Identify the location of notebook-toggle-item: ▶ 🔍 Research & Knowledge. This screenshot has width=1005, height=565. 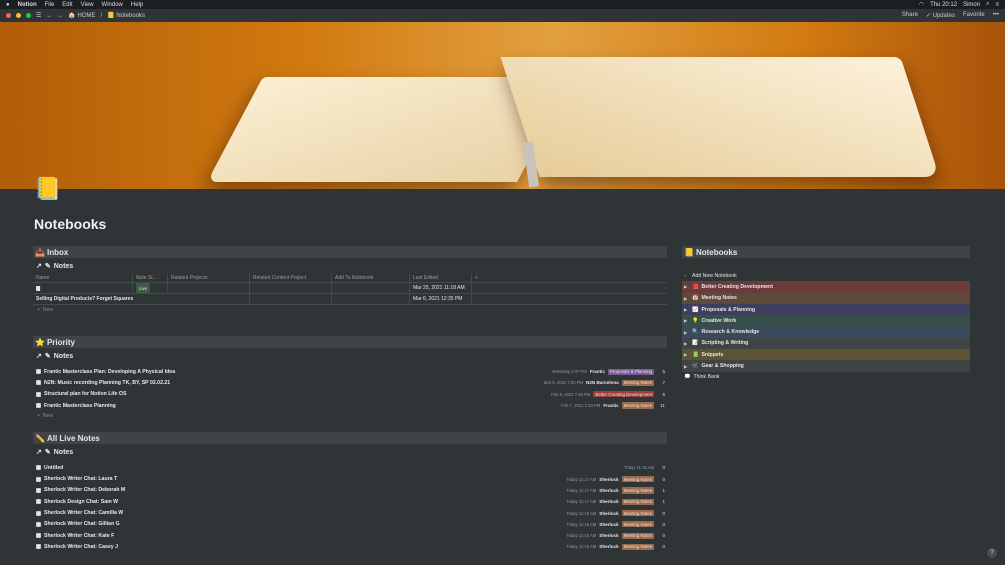
(826, 332).